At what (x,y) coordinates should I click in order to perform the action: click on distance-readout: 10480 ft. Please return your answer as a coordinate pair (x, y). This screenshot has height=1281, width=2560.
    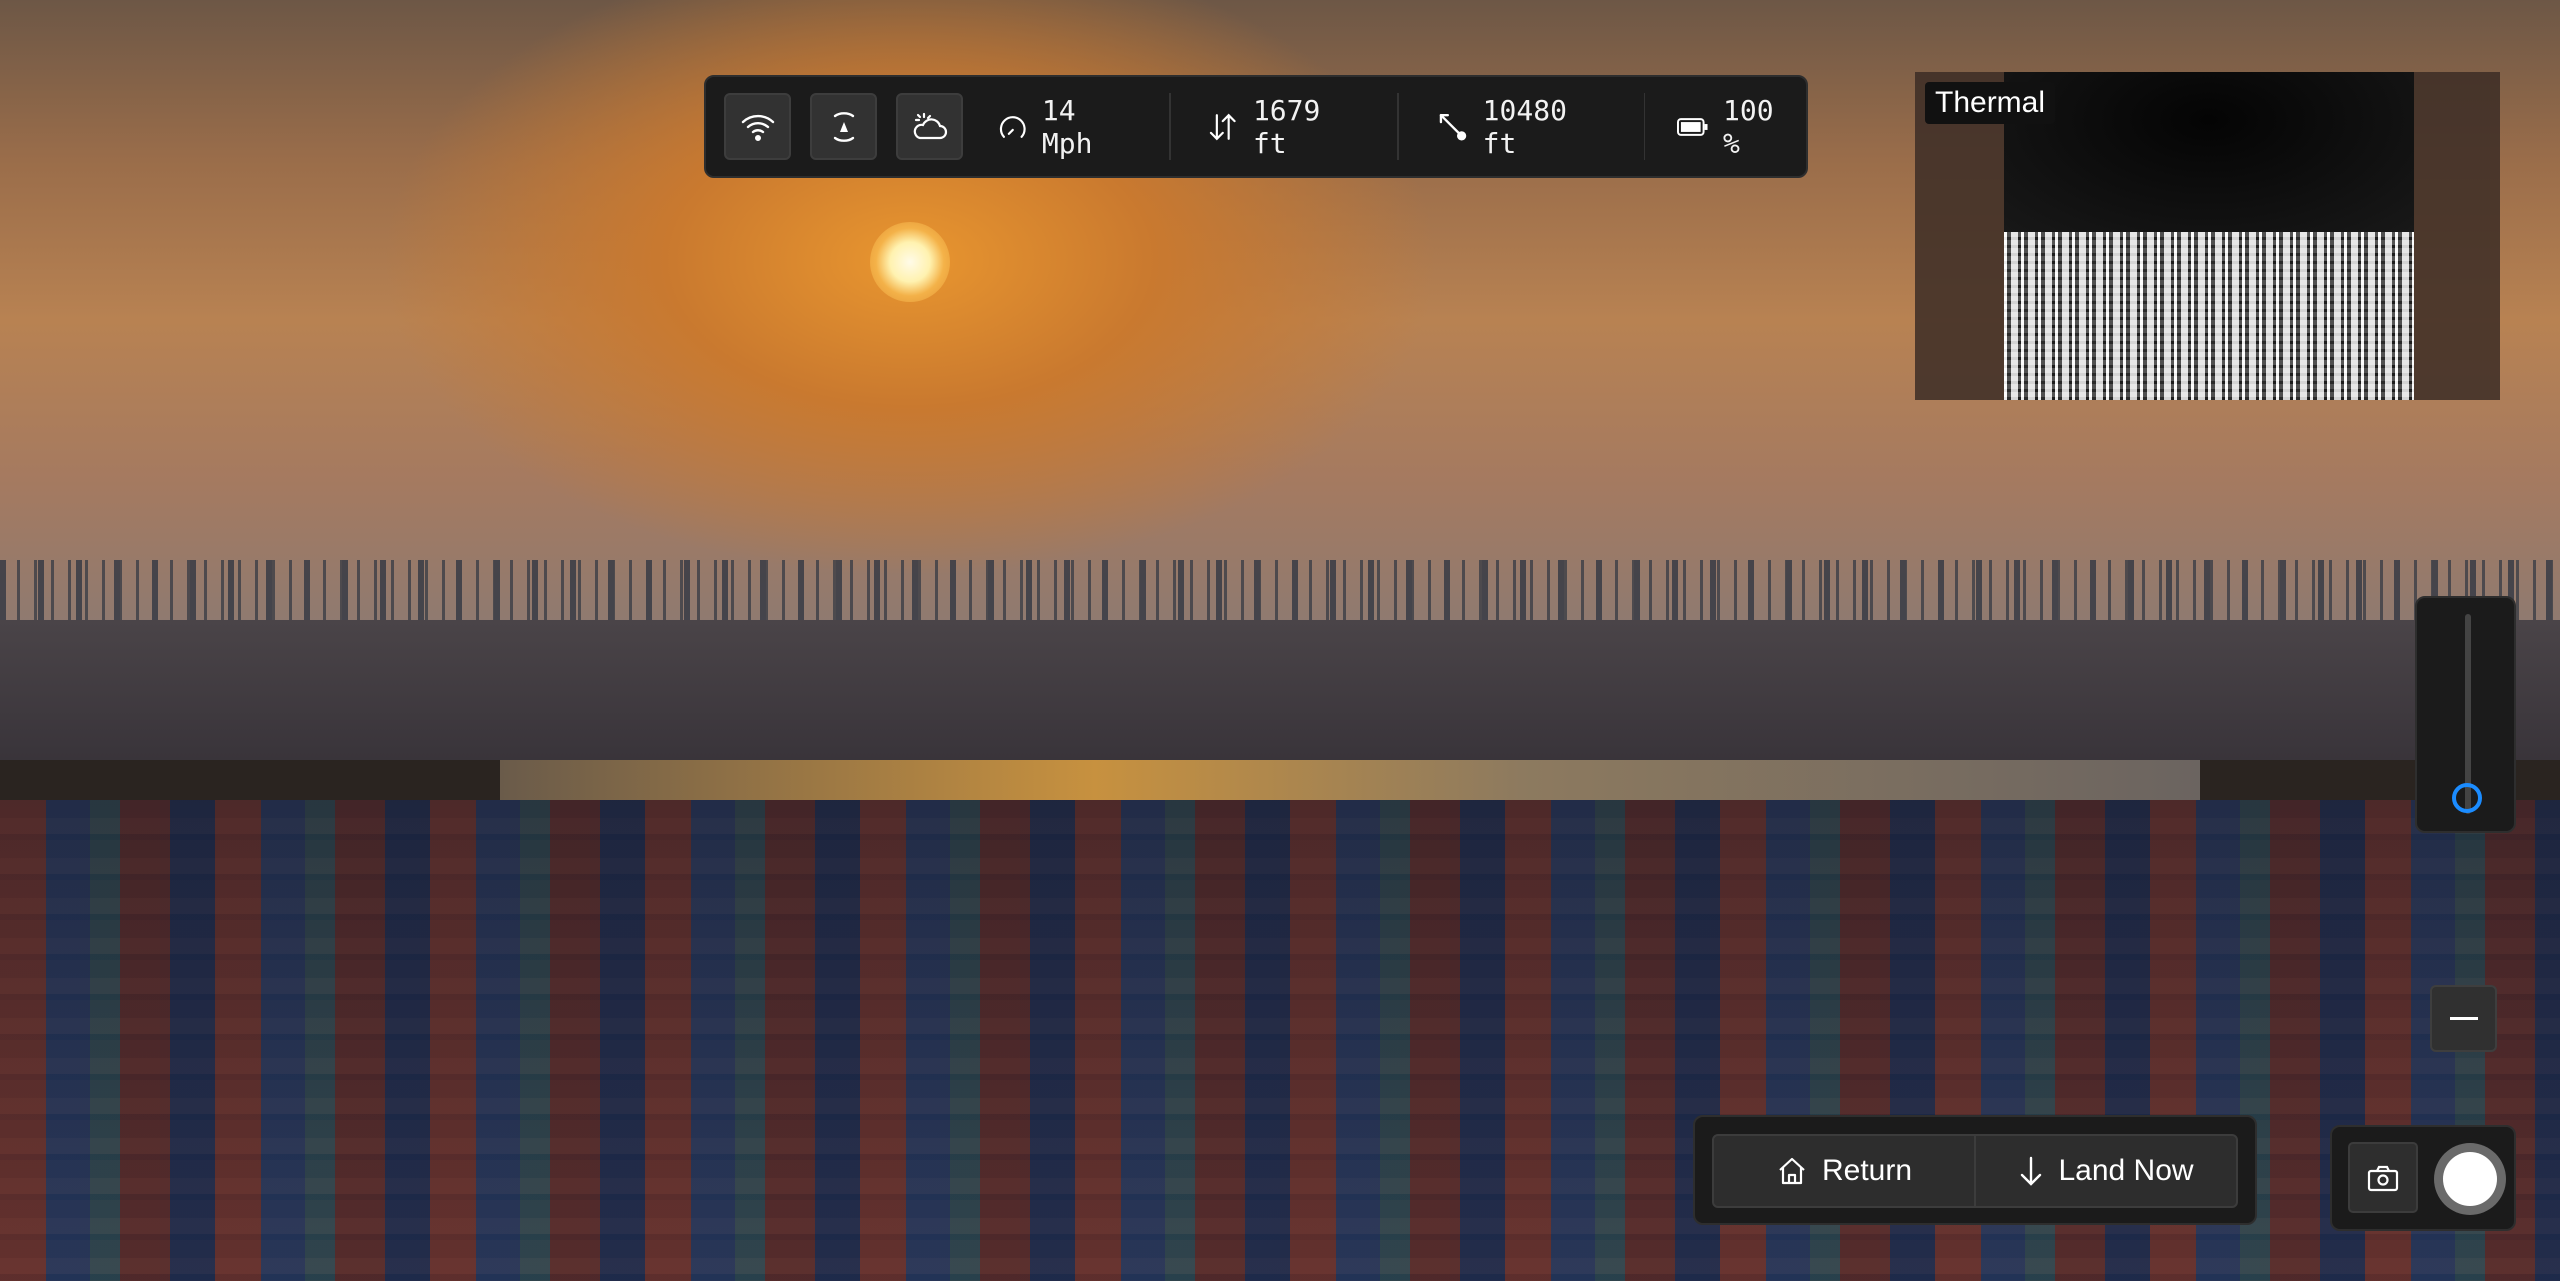
    Looking at the image, I should click on (1521, 126).